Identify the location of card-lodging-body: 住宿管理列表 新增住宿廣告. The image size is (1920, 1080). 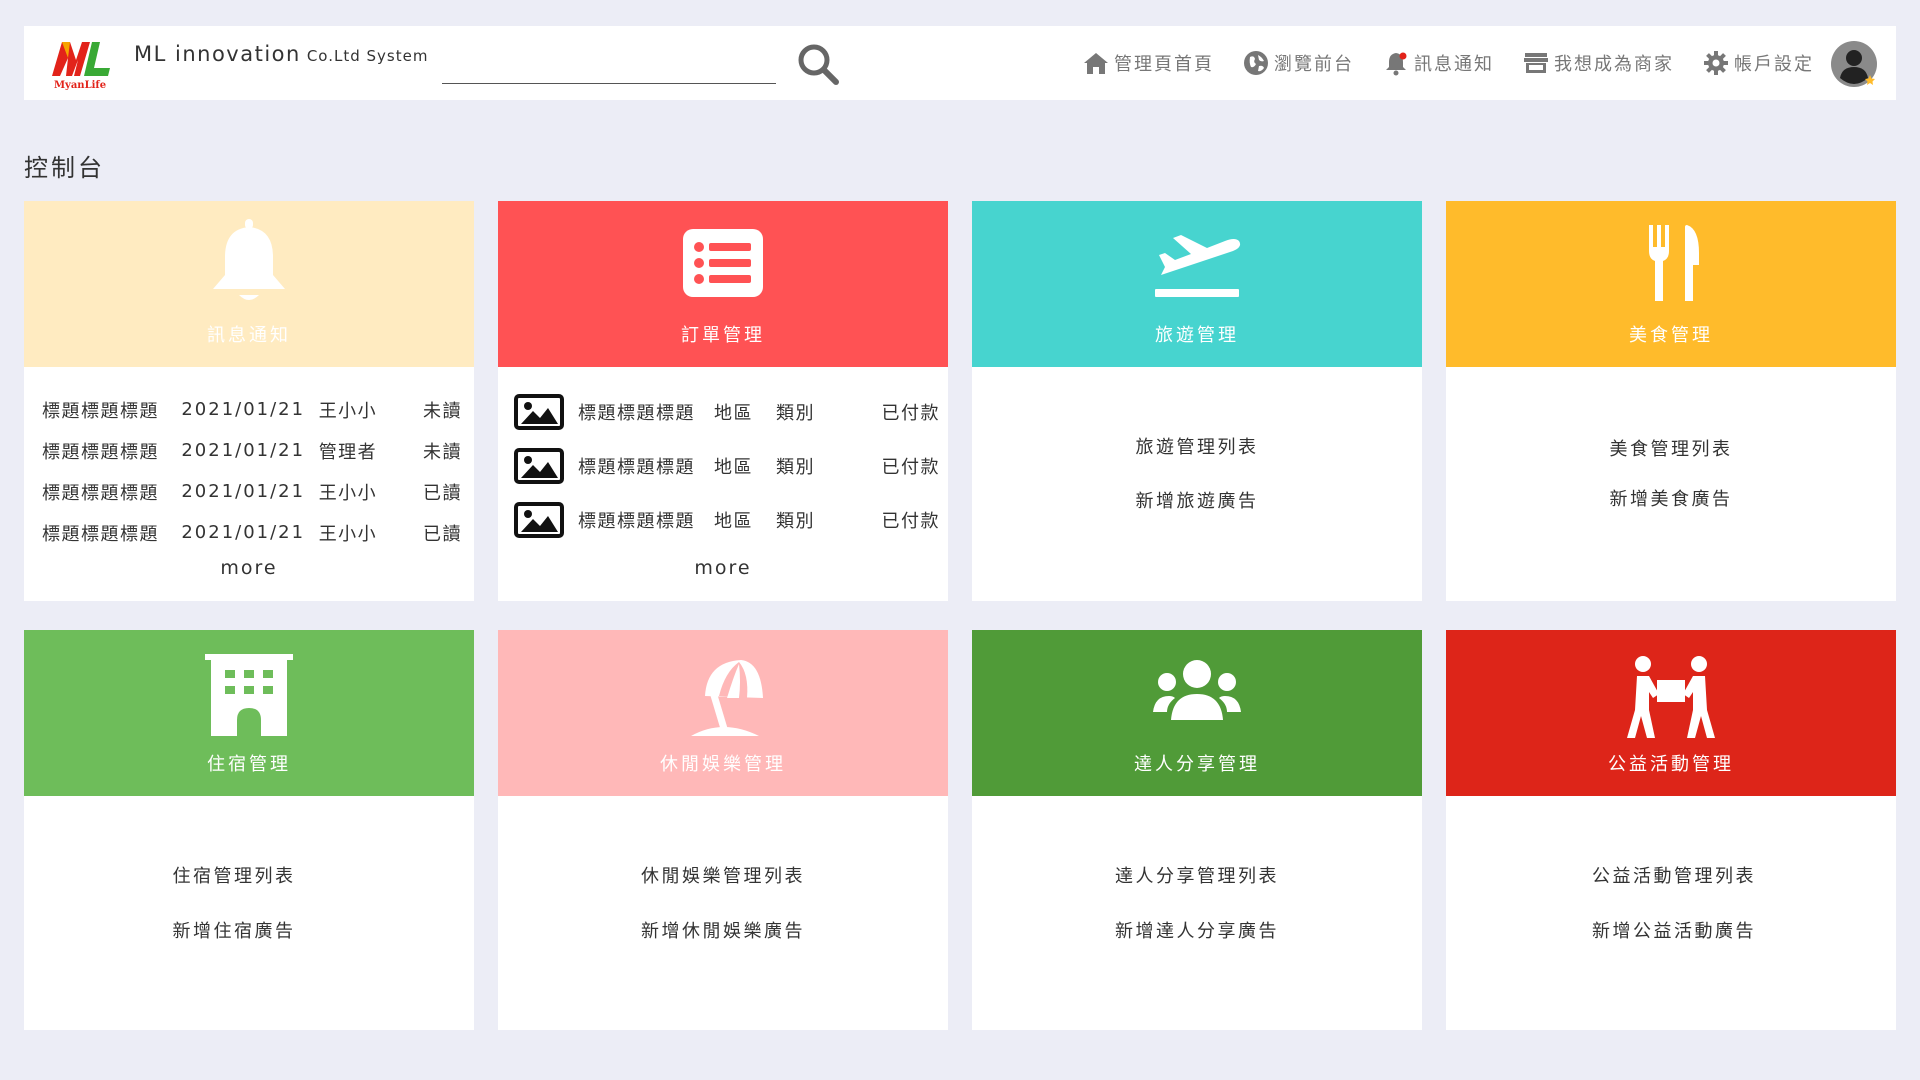
(249, 913).